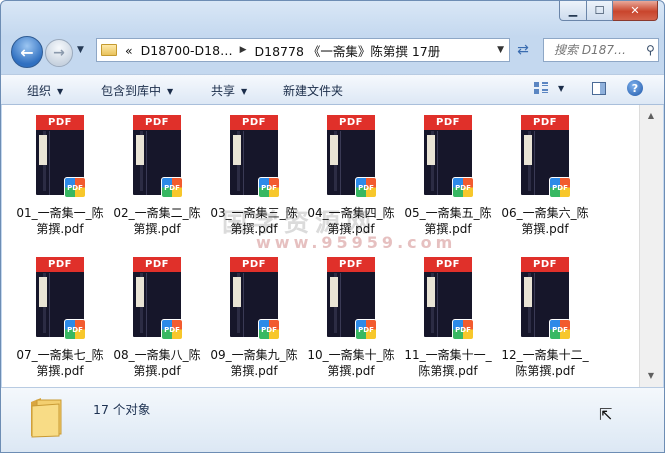  I want to click on title-bar: ▁ ☐ ✕, so click(332, 17).